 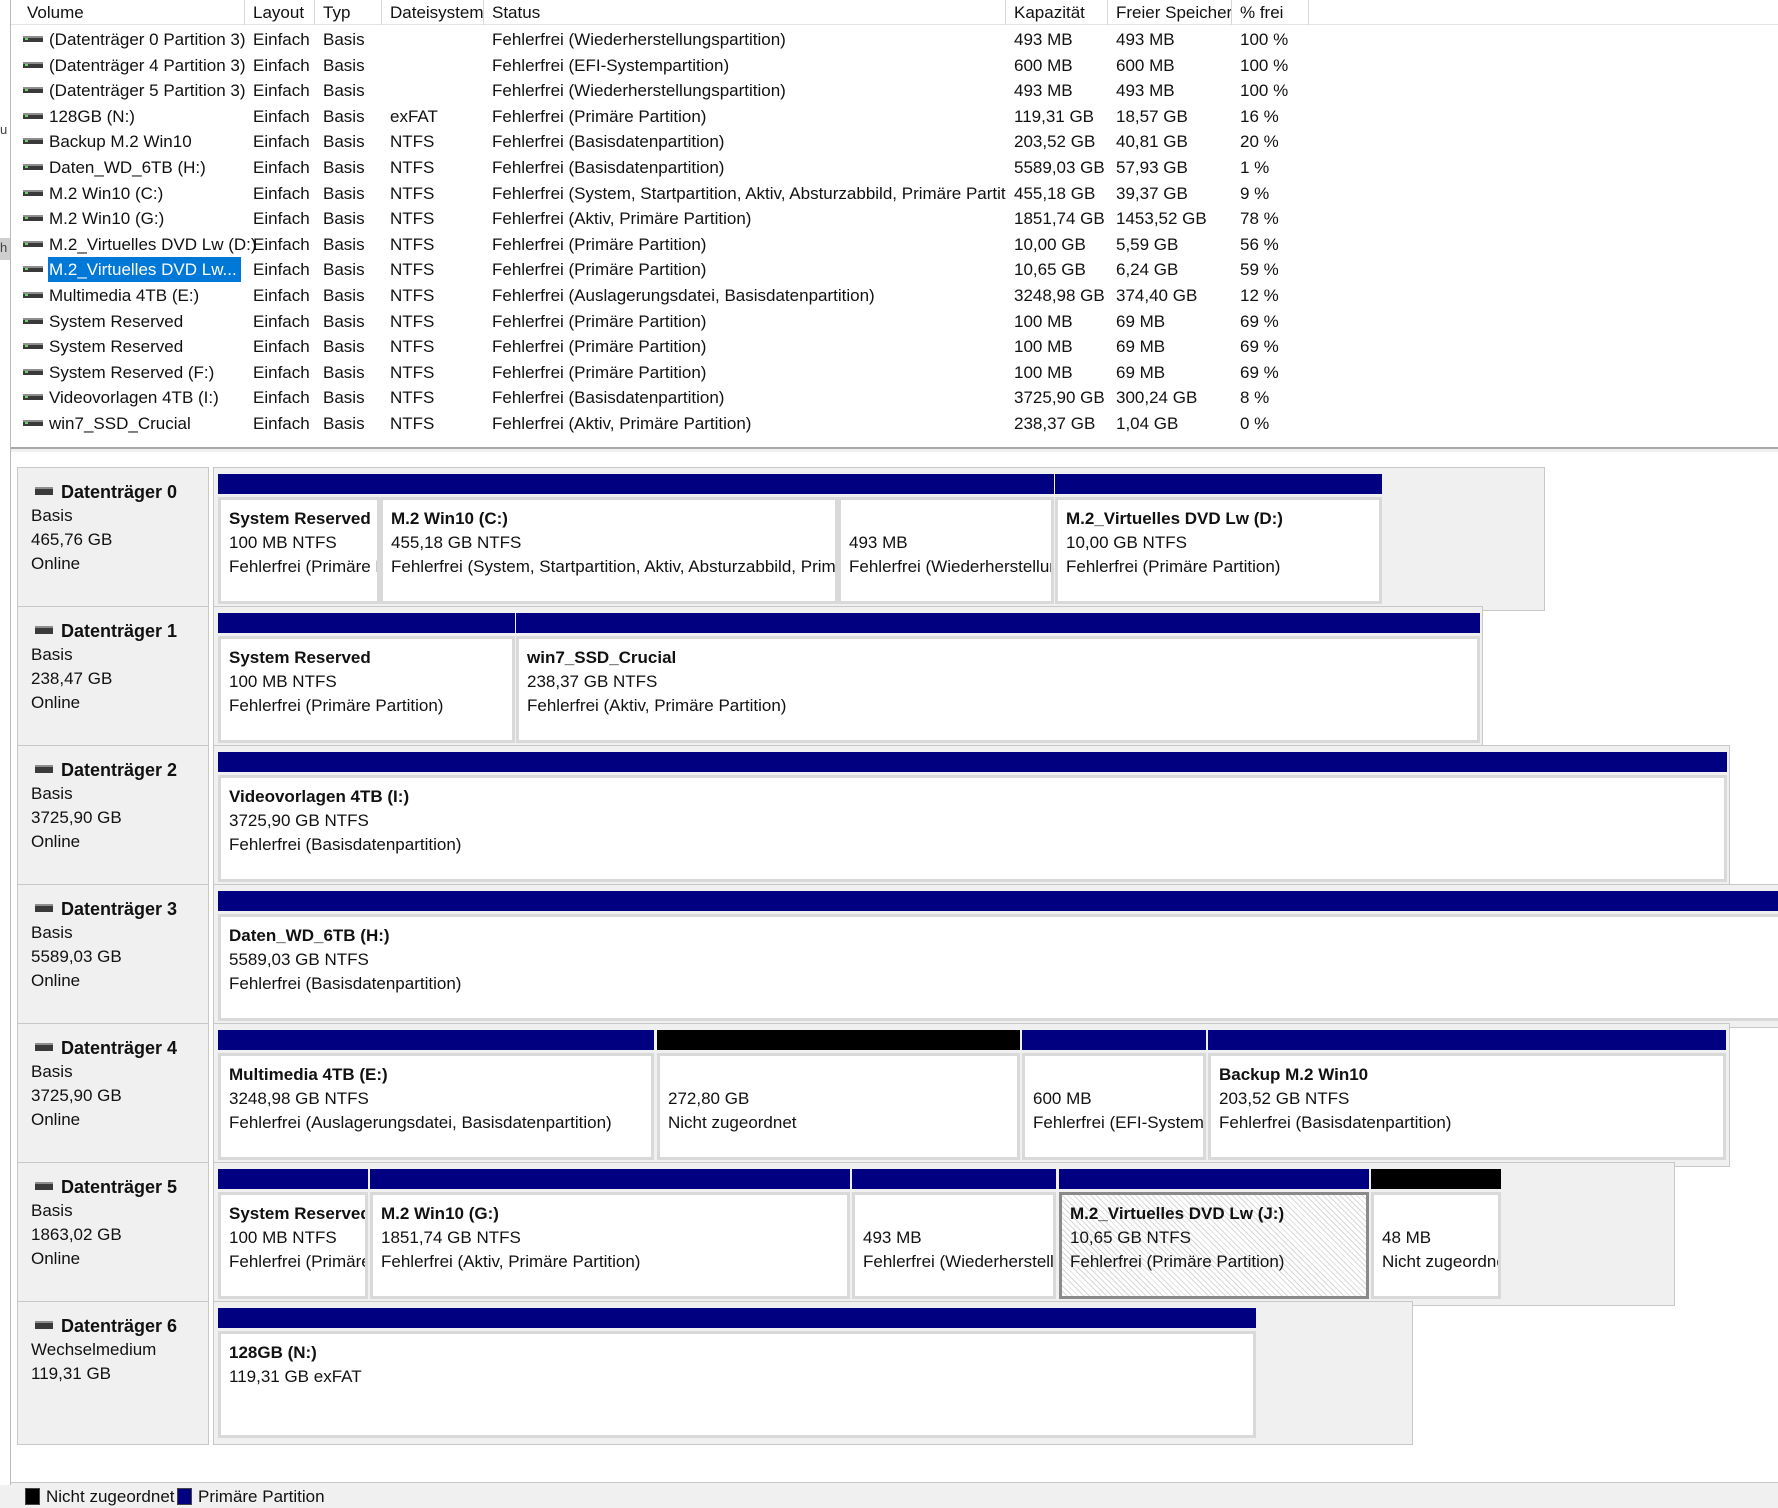 I want to click on column-header-prozent: % frei, so click(x=1270, y=12).